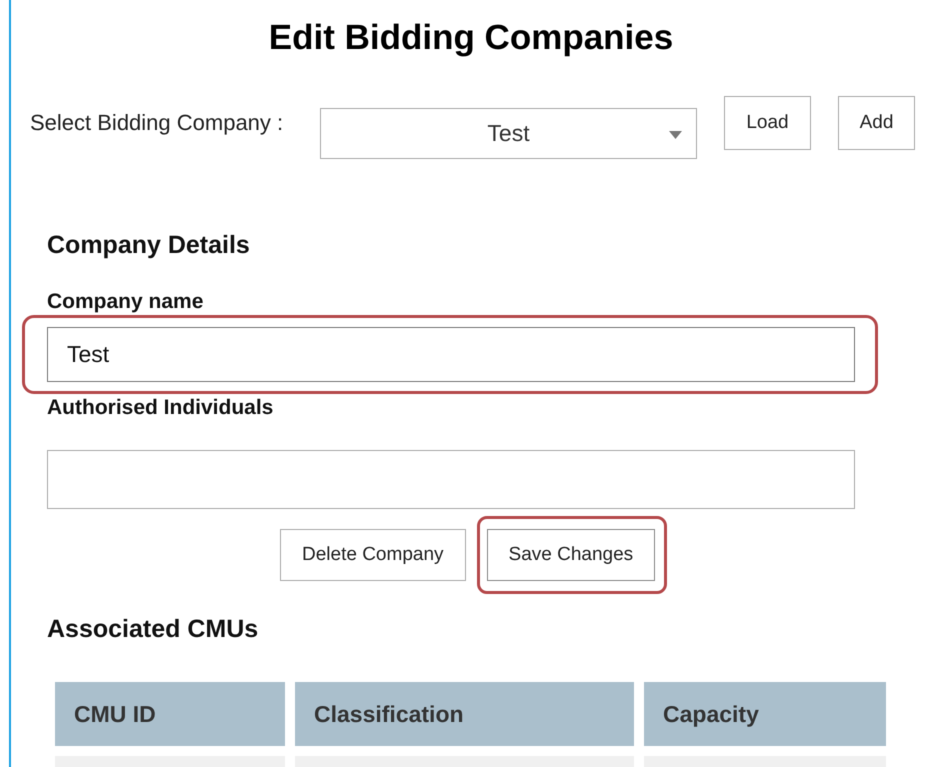  Describe the element at coordinates (675, 135) in the screenshot. I see `caret-icon` at that location.